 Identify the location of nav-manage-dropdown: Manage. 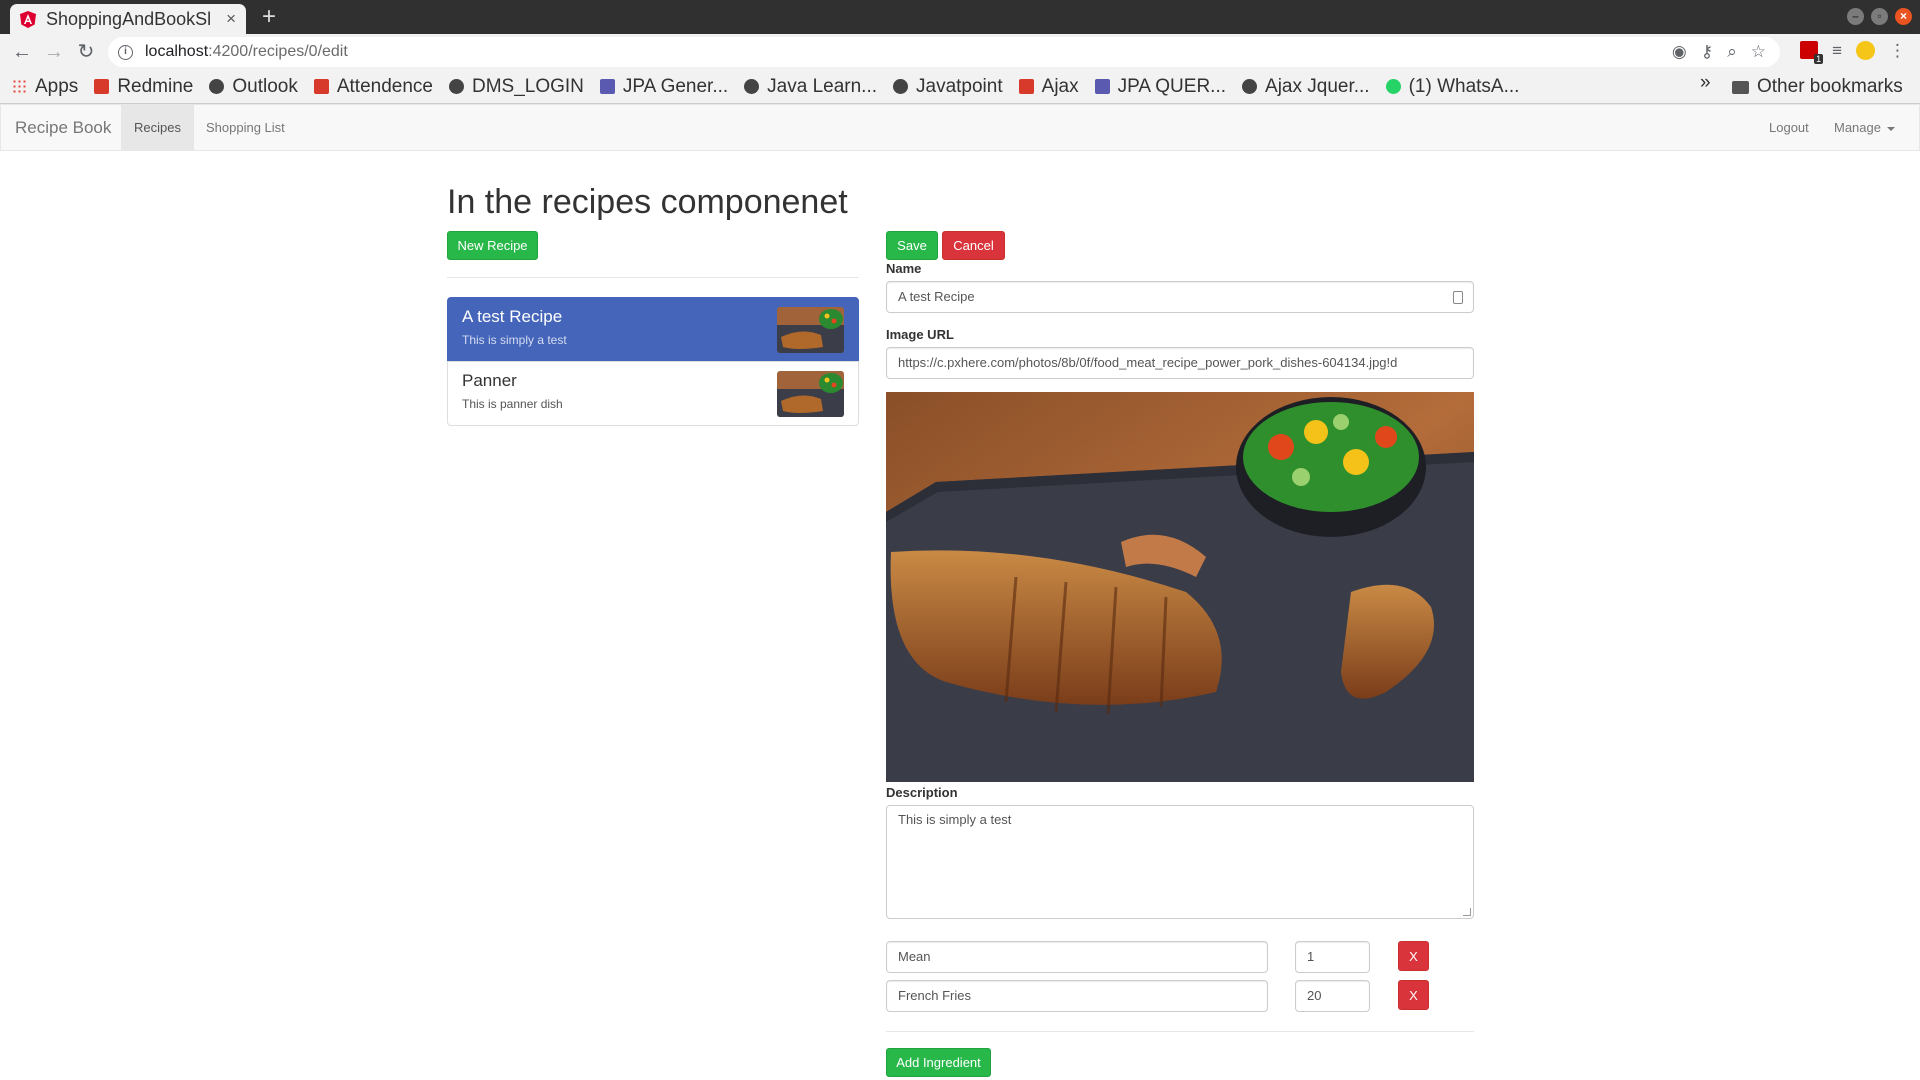
(1864, 127).